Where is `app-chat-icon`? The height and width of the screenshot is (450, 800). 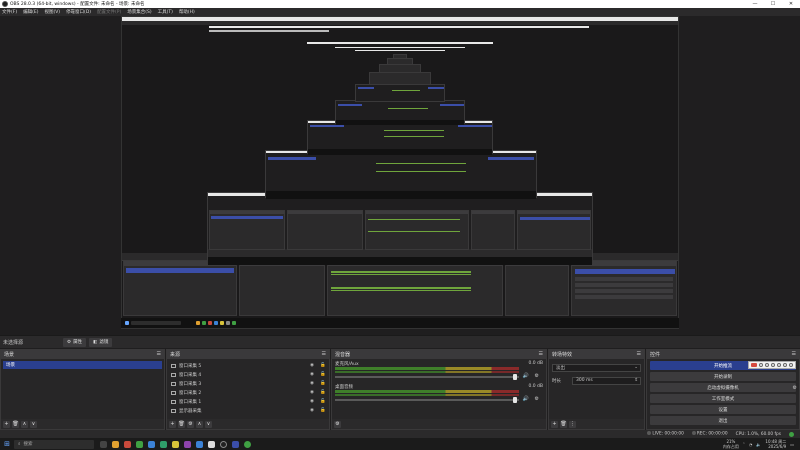
app-chat-icon is located at coordinates (163, 444).